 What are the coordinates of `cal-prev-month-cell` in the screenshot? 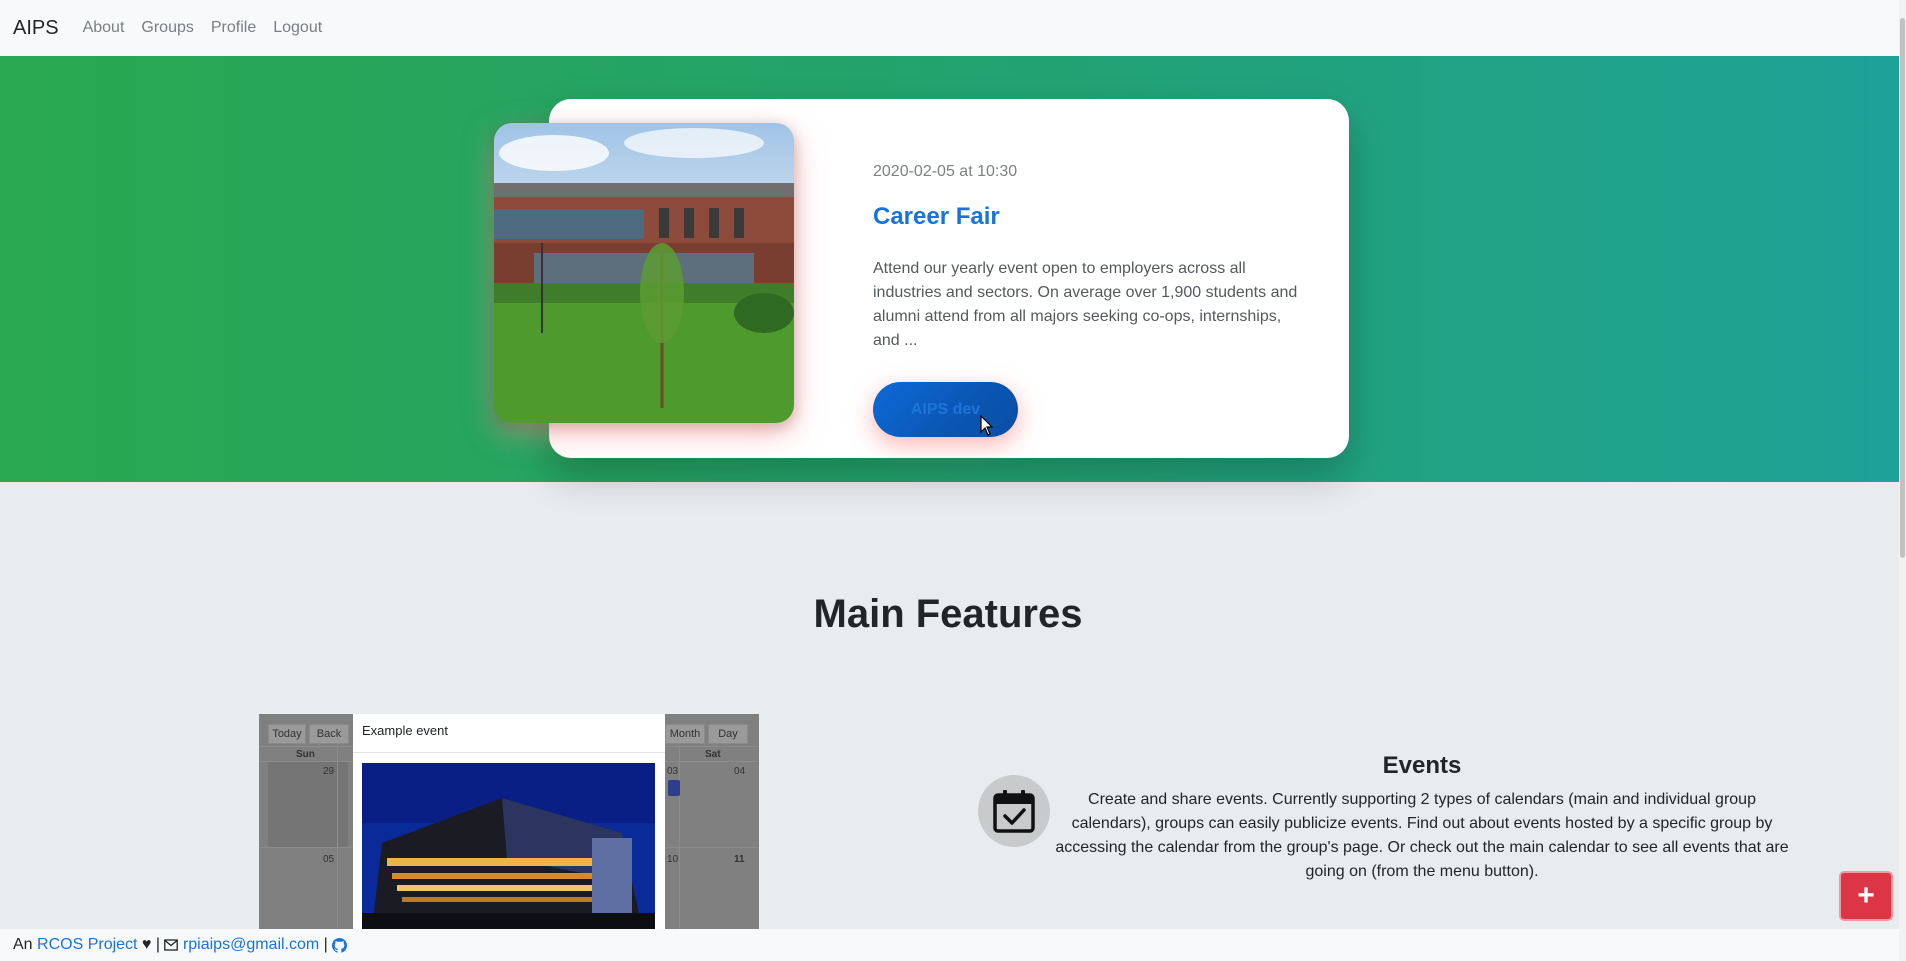 It's located at (308, 804).